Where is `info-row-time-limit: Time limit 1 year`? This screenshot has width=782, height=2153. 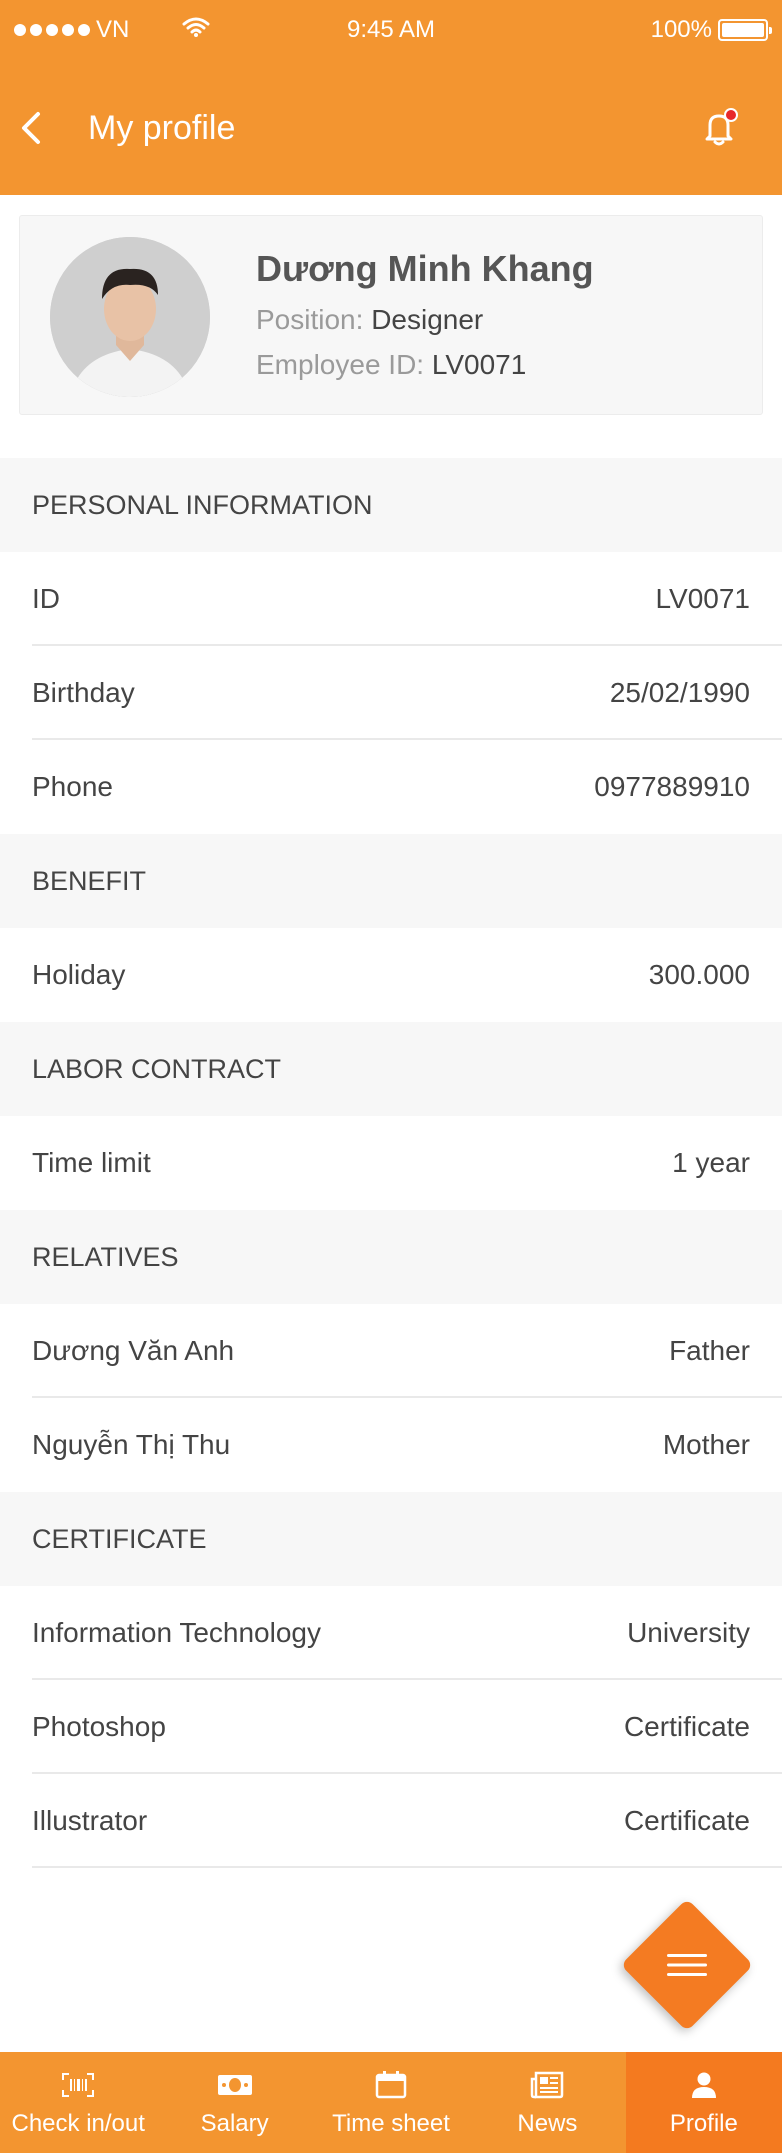 info-row-time-limit: Time limit 1 year is located at coordinates (391, 1163).